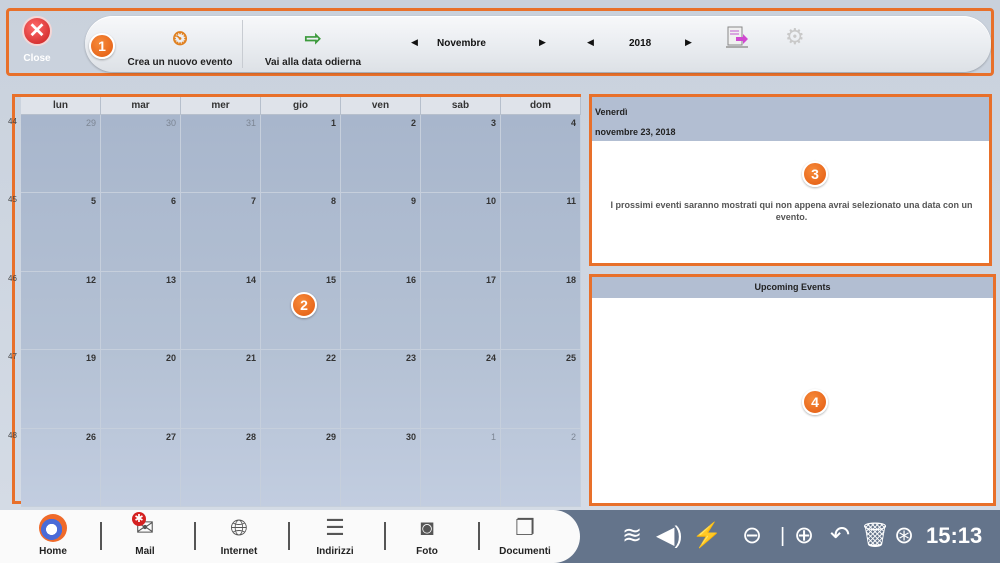  I want to click on month-label: Novembre, so click(461, 43).